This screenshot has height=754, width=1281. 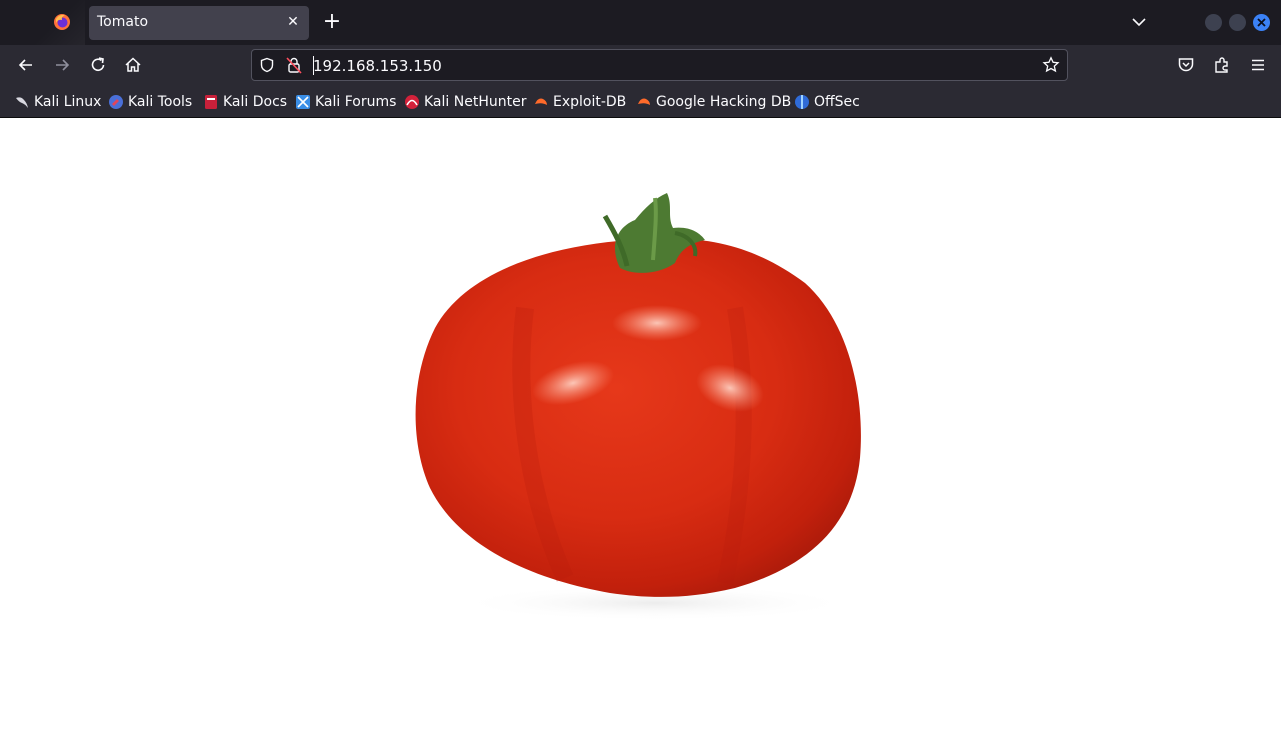 I want to click on tab-title: Tomato, so click(x=123, y=22).